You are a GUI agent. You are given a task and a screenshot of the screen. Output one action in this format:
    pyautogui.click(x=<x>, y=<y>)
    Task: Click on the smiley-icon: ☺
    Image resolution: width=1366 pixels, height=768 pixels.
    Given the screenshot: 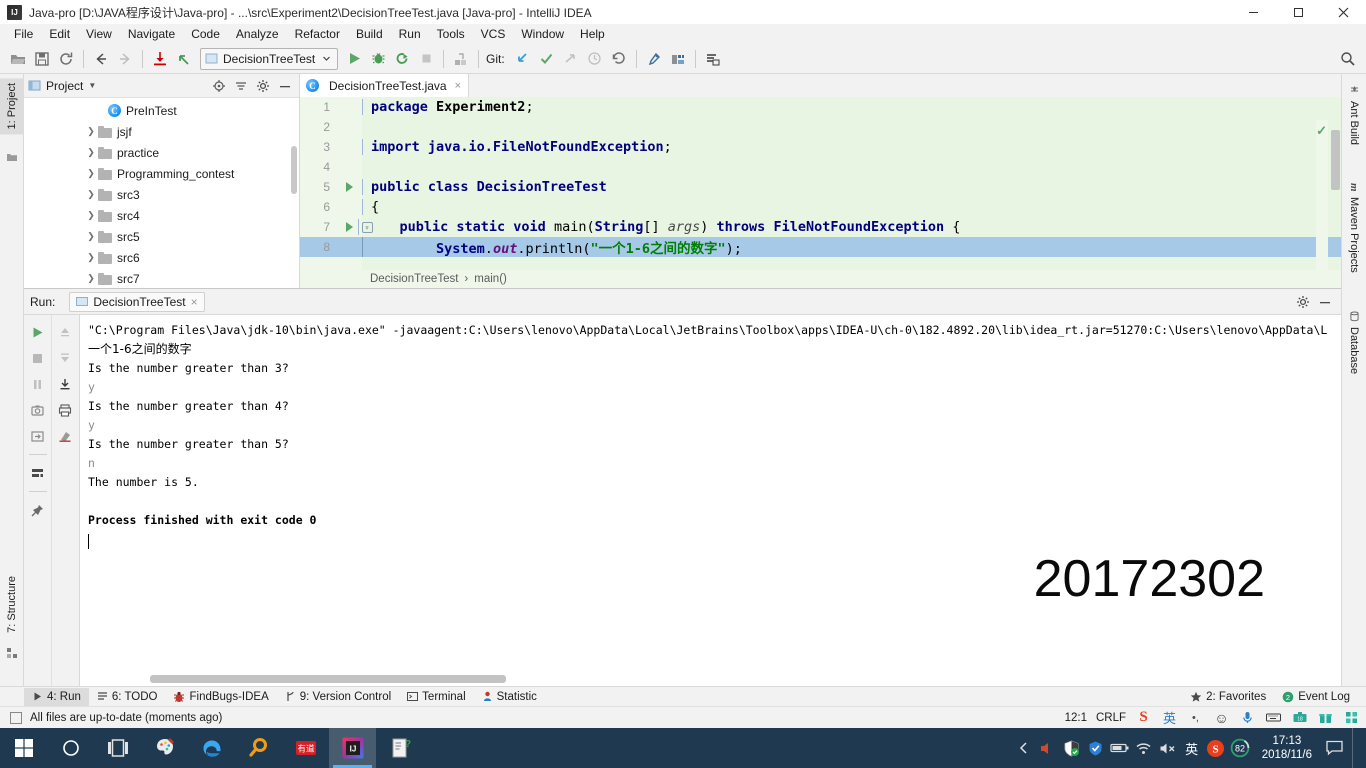 What is the action you would take?
    pyautogui.click(x=1221, y=717)
    